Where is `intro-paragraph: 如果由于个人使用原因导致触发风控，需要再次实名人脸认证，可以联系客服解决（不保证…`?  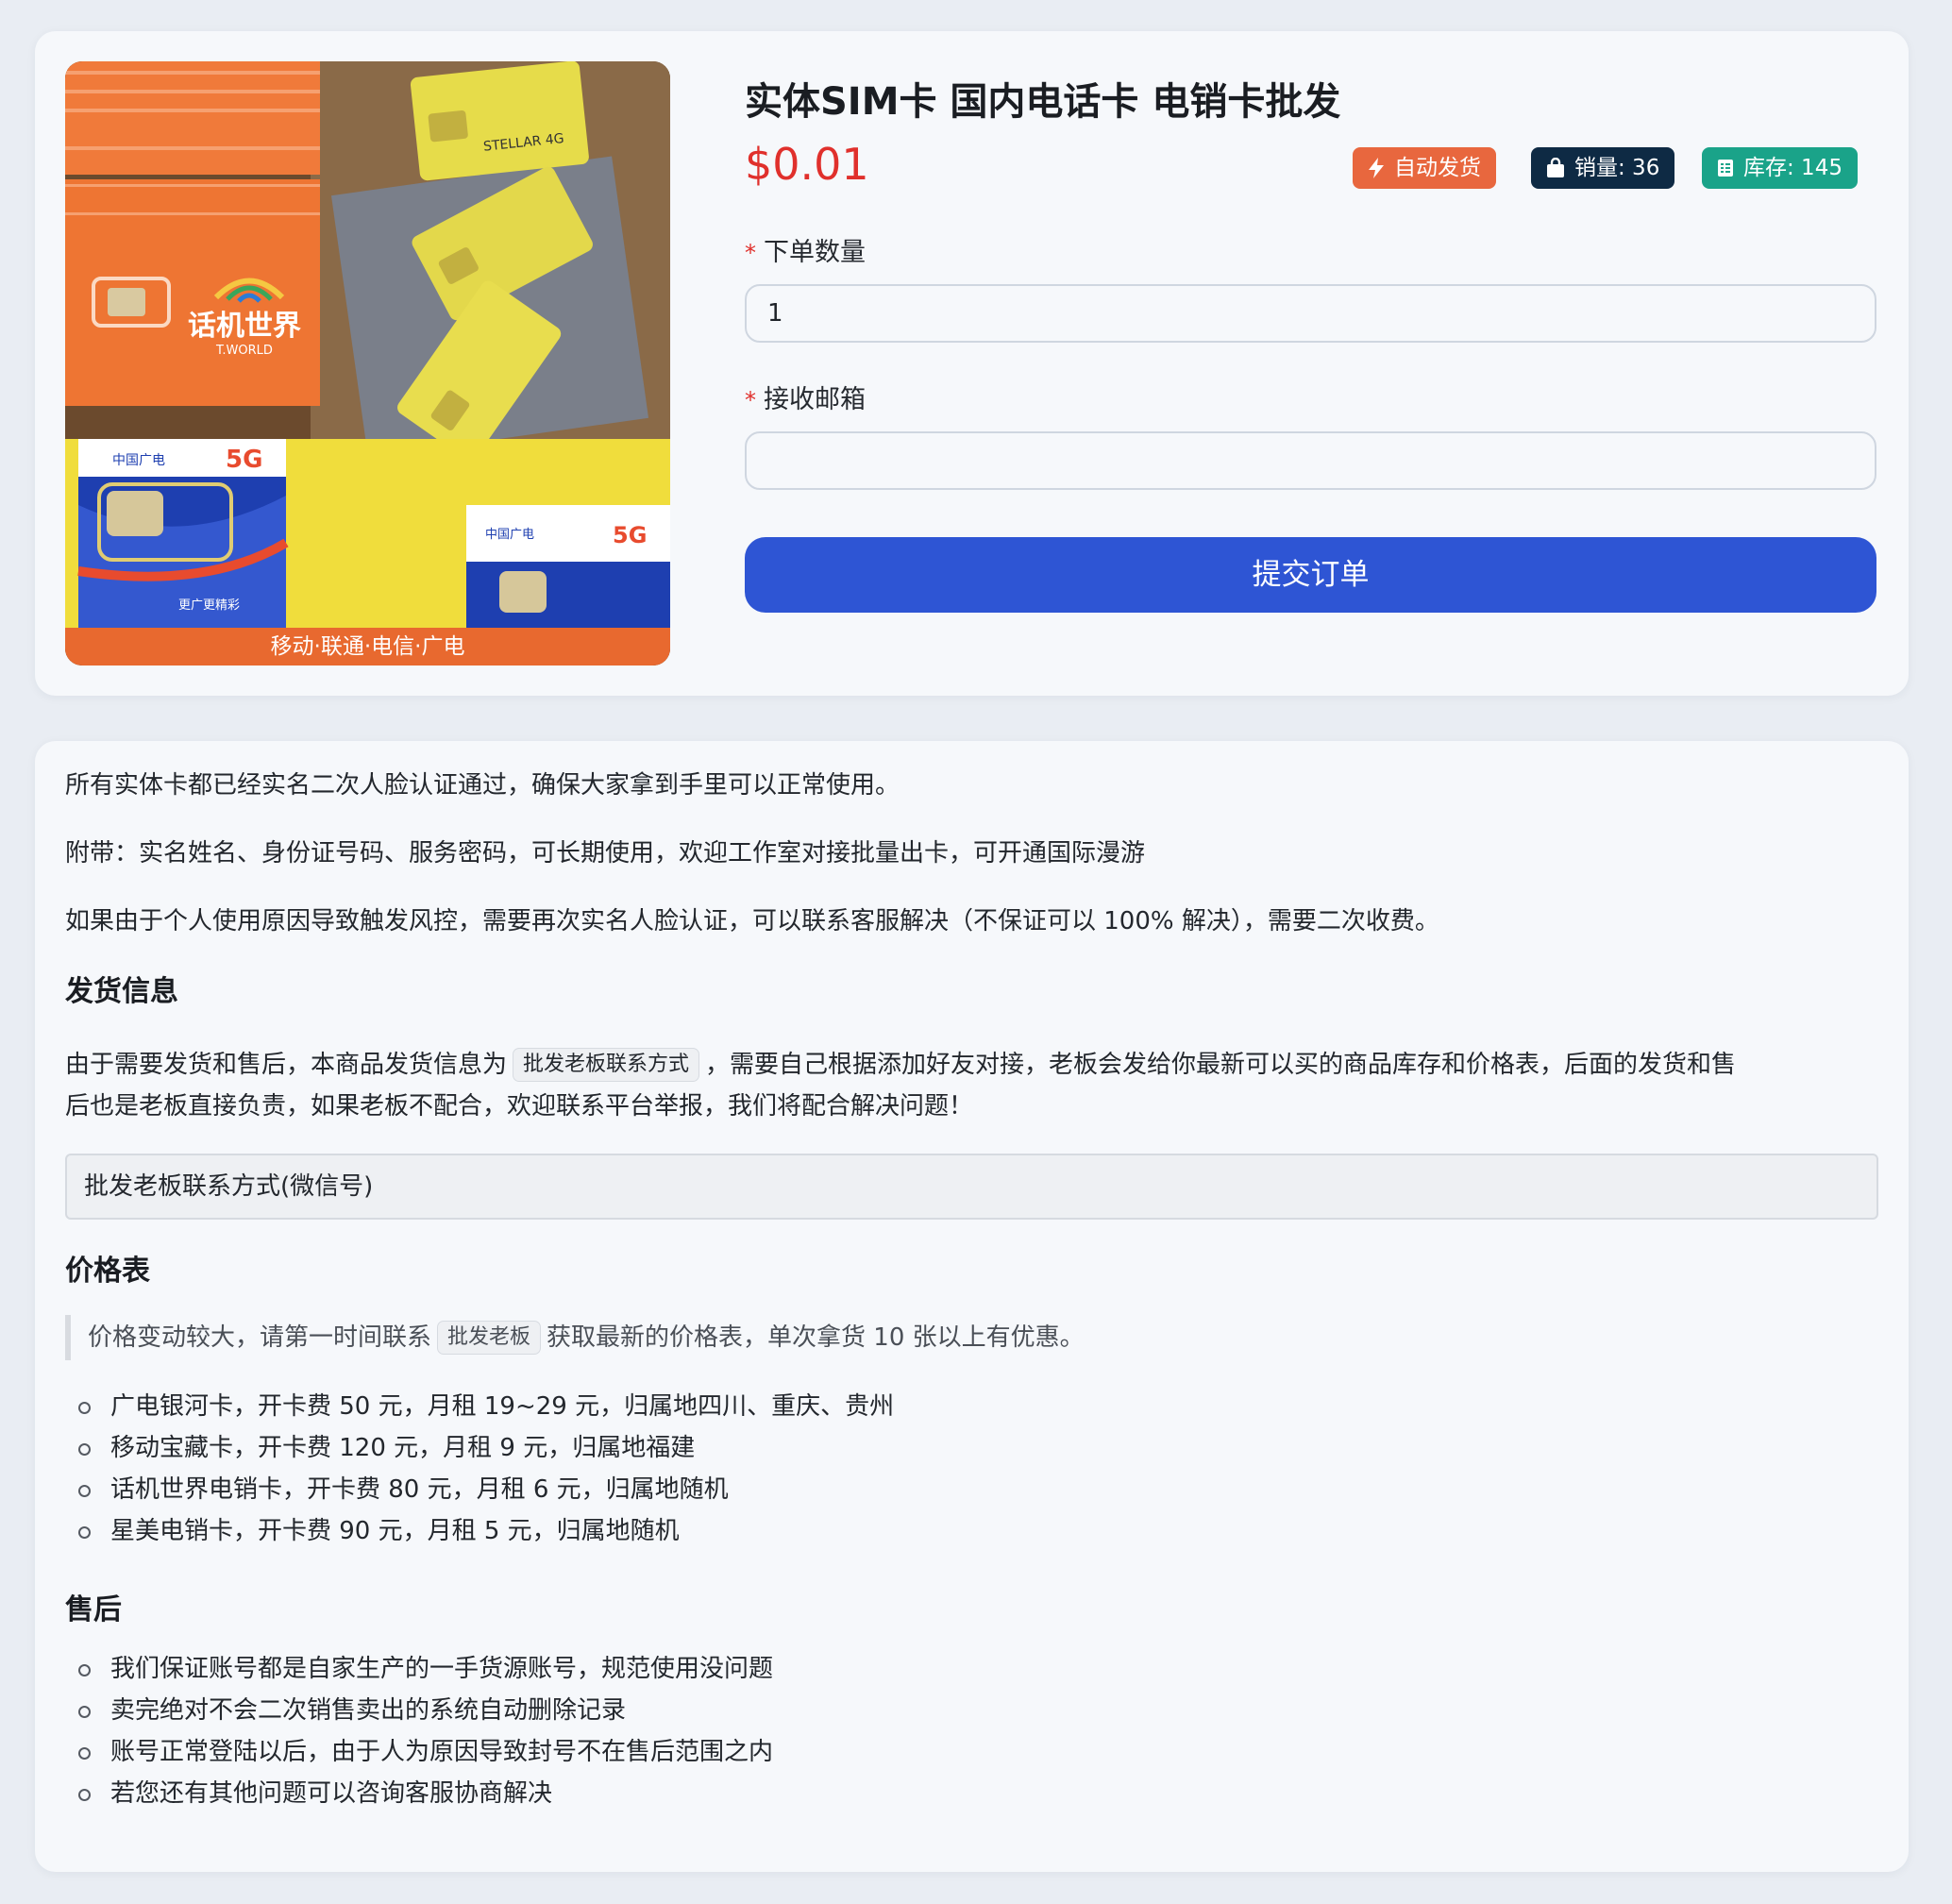
intro-paragraph: 如果由于个人使用原因导致触发风控，需要再次实名人脸认证，可以联系客服解决（不保证… is located at coordinates (752, 921).